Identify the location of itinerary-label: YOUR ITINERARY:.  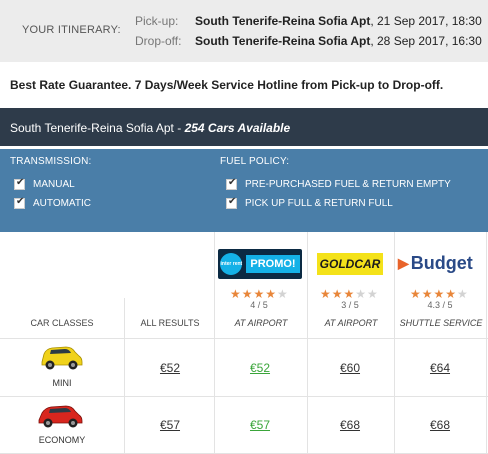
(71, 30).